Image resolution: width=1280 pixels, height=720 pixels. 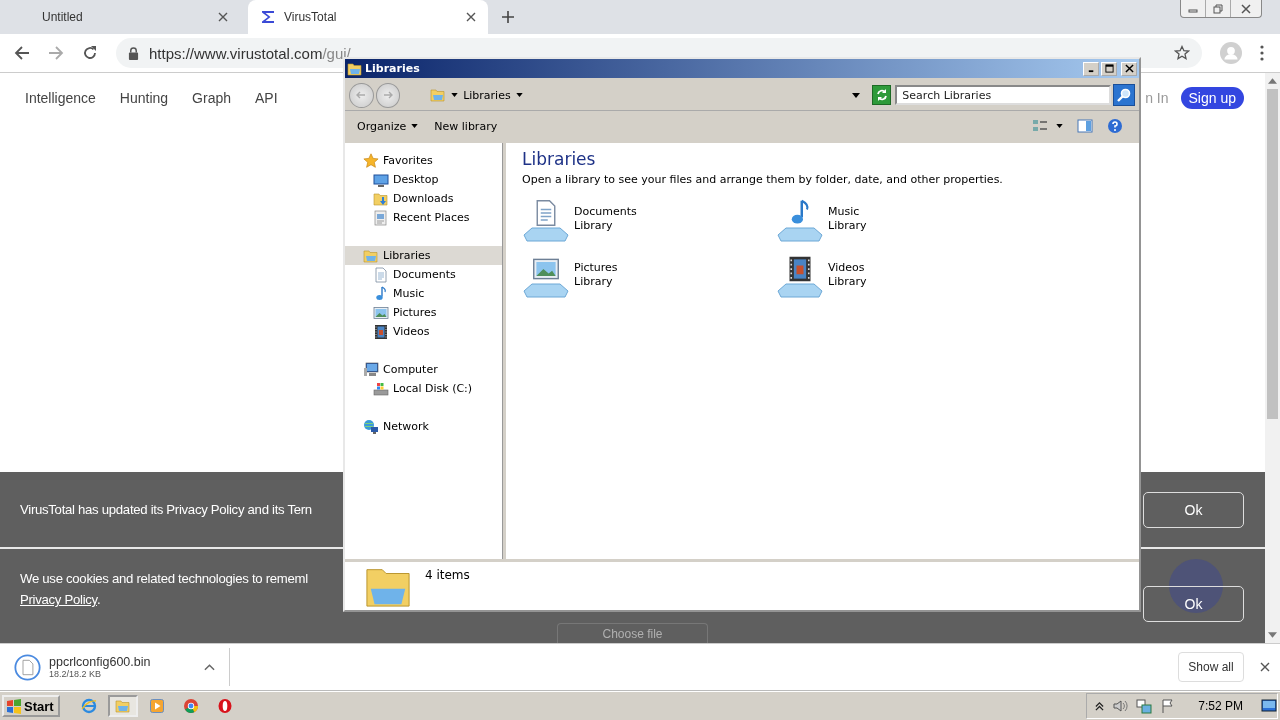 What do you see at coordinates (423, 217) in the screenshot?
I see `nav-item: Recent Places` at bounding box center [423, 217].